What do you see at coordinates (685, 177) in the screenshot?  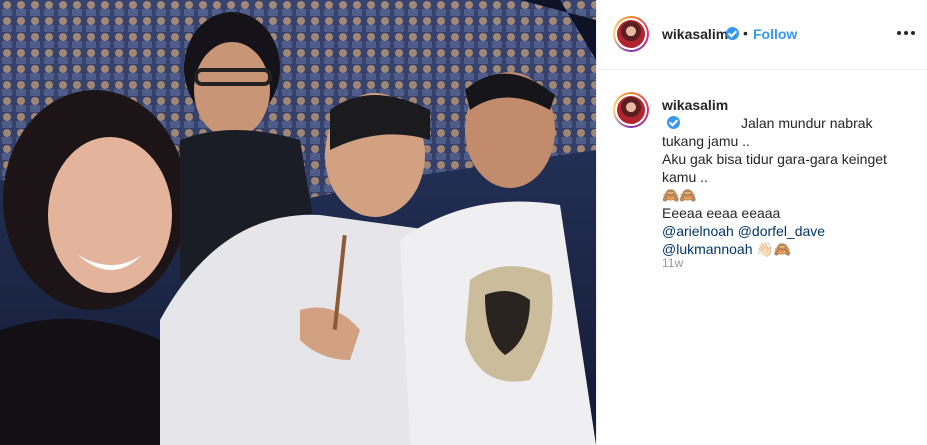 I see `caption-line-4: kamu ..` at bounding box center [685, 177].